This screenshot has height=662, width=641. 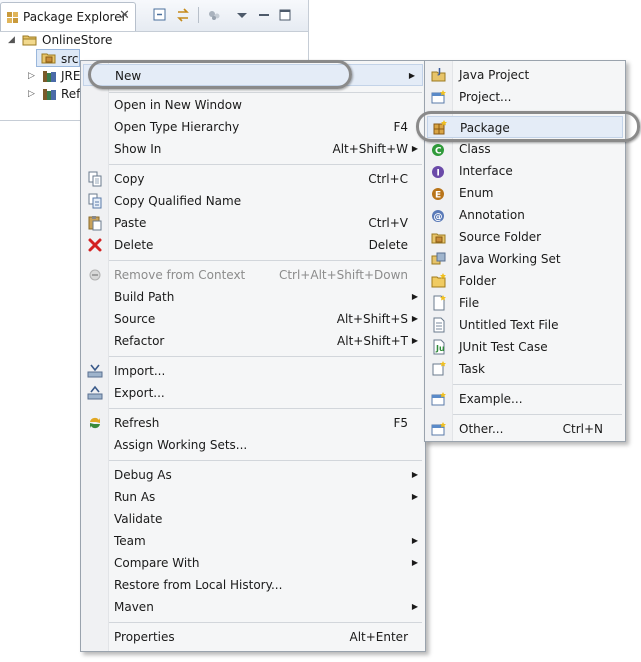 I want to click on submenu-item-untitled-text-file: Untitled Text File, so click(x=525, y=325).